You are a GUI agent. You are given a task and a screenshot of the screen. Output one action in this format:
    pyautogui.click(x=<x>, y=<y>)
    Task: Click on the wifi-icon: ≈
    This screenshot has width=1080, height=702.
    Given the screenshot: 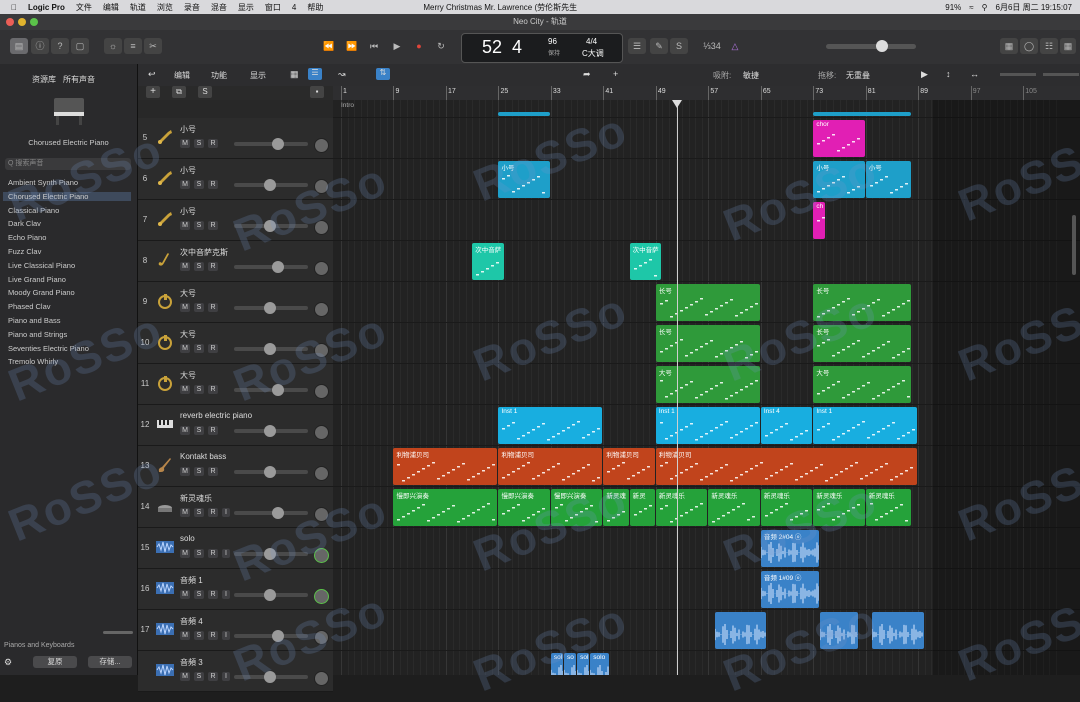 What is the action you would take?
    pyautogui.click(x=971, y=7)
    